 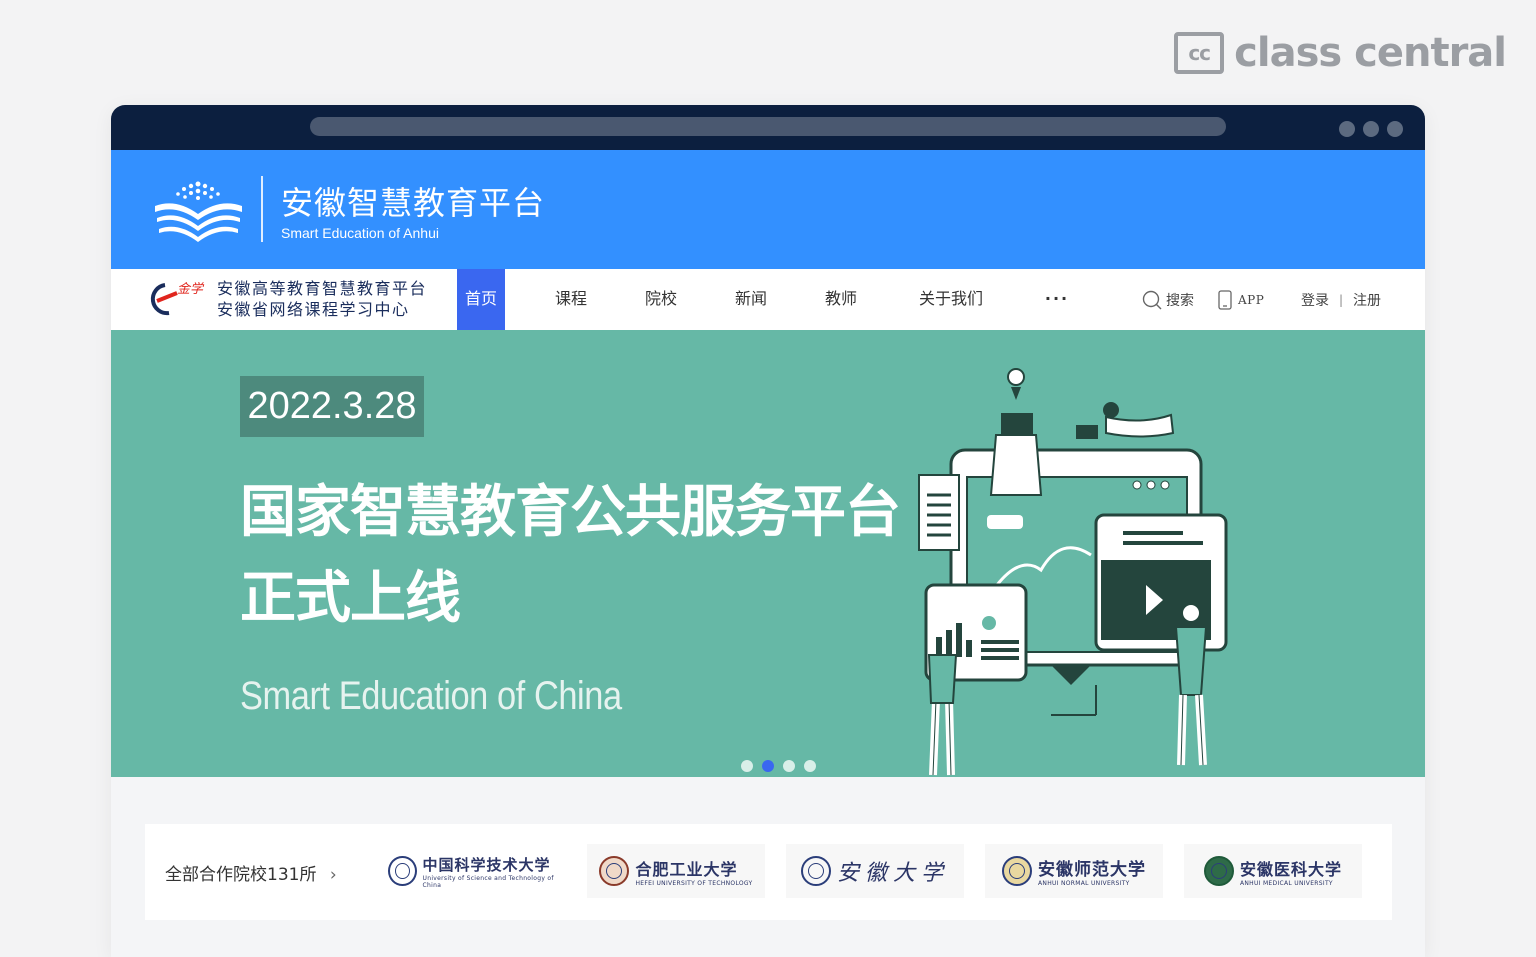 I want to click on nav-more: ···, so click(x=1057, y=299).